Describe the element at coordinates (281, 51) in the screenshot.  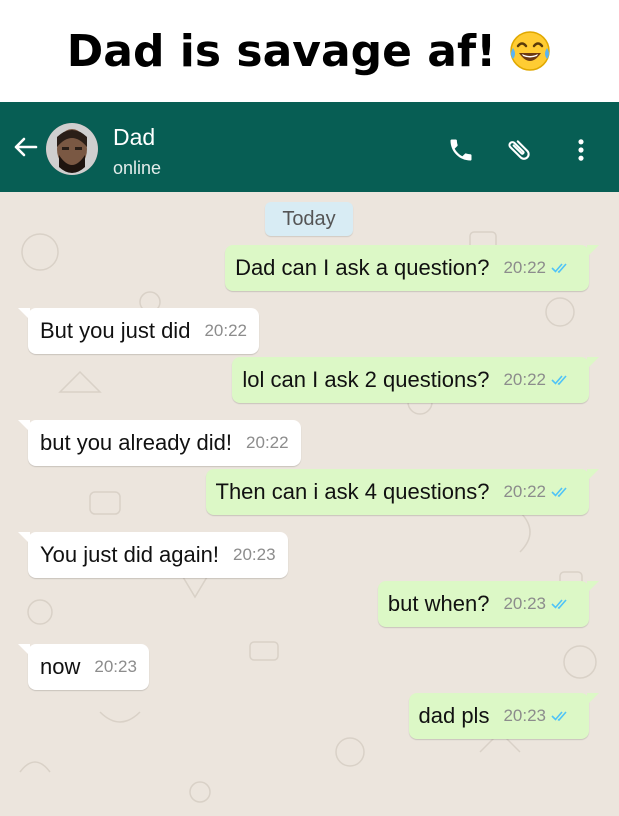
I see `caption-text: Dad is savage af!` at that location.